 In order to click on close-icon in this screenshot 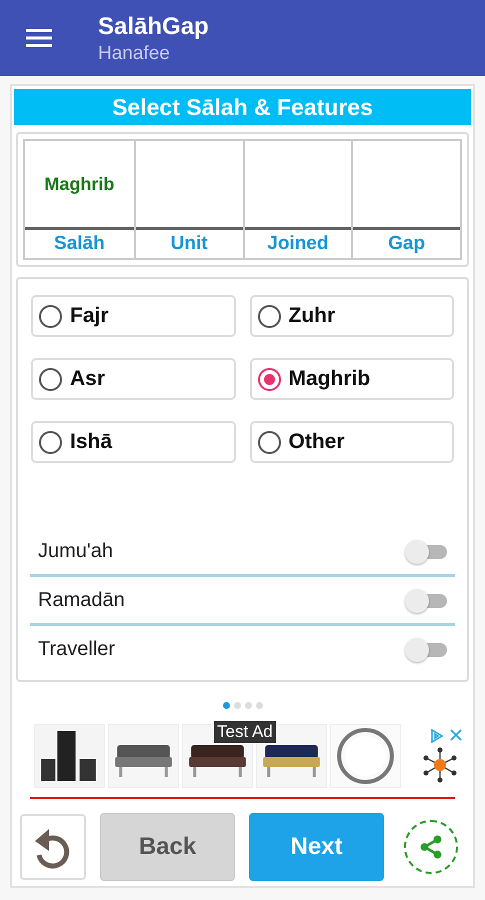, I will do `click(456, 735)`.